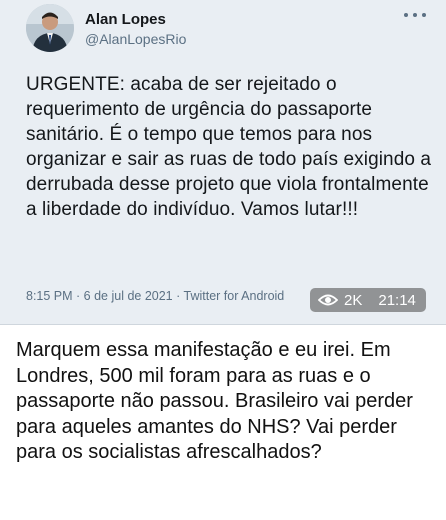 The width and height of the screenshot is (446, 520). What do you see at coordinates (125, 19) in the screenshot?
I see `author-name: Alan Lopes` at bounding box center [125, 19].